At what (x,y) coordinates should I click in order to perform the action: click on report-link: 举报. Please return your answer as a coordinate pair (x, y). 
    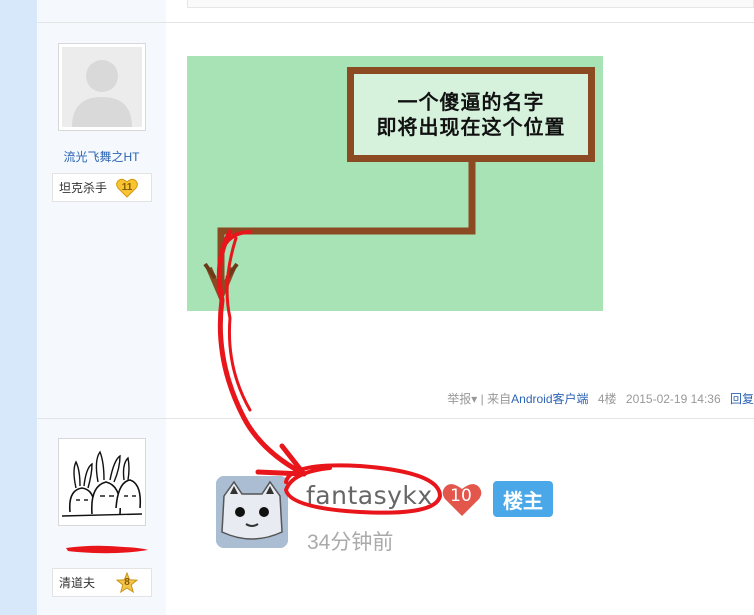
    Looking at the image, I should click on (459, 399).